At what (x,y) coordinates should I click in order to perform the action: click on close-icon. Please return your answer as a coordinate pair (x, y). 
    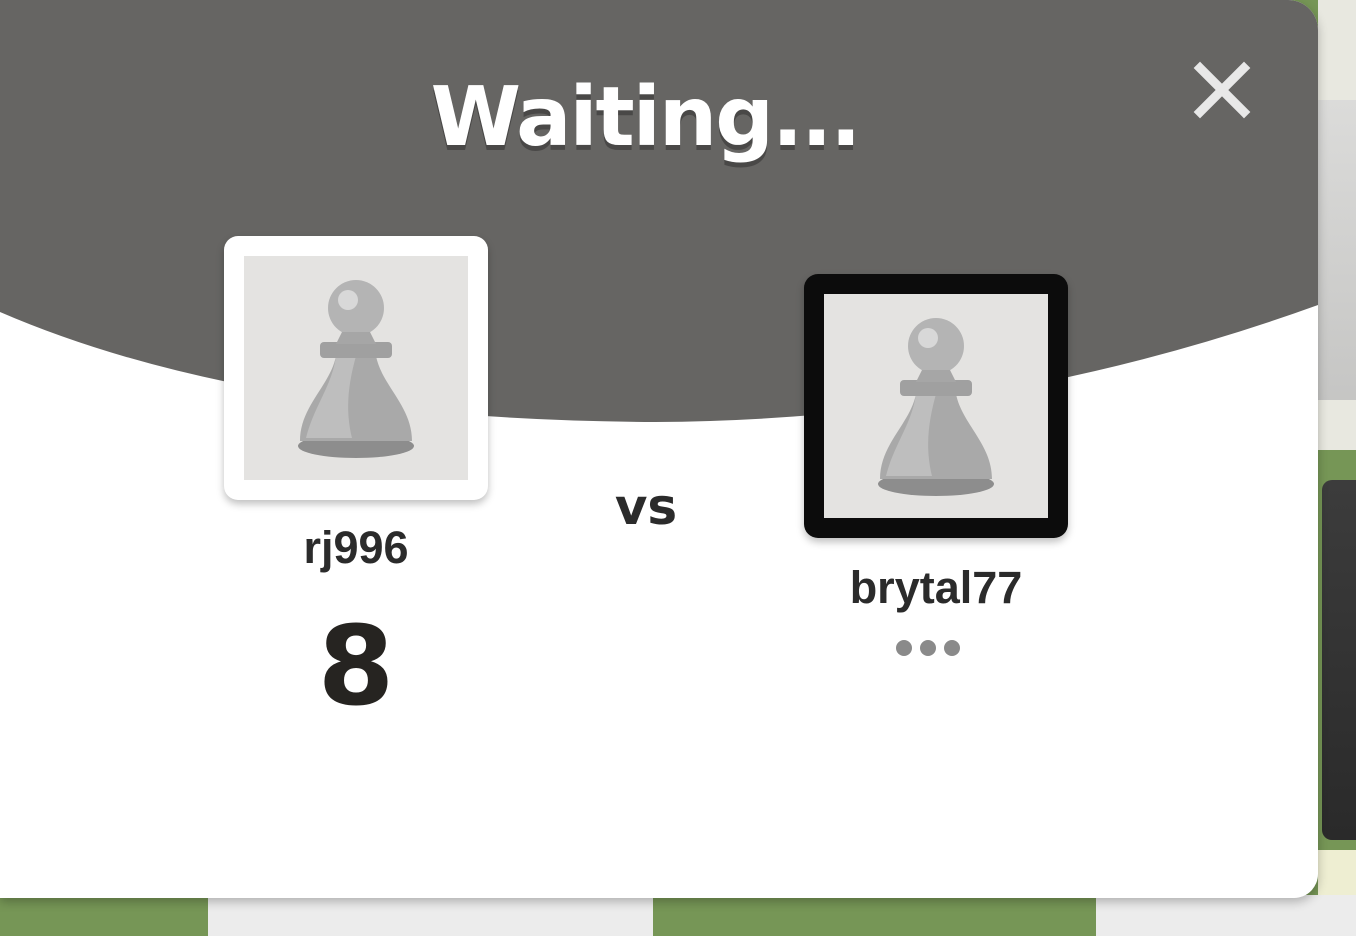
    Looking at the image, I should click on (1222, 90).